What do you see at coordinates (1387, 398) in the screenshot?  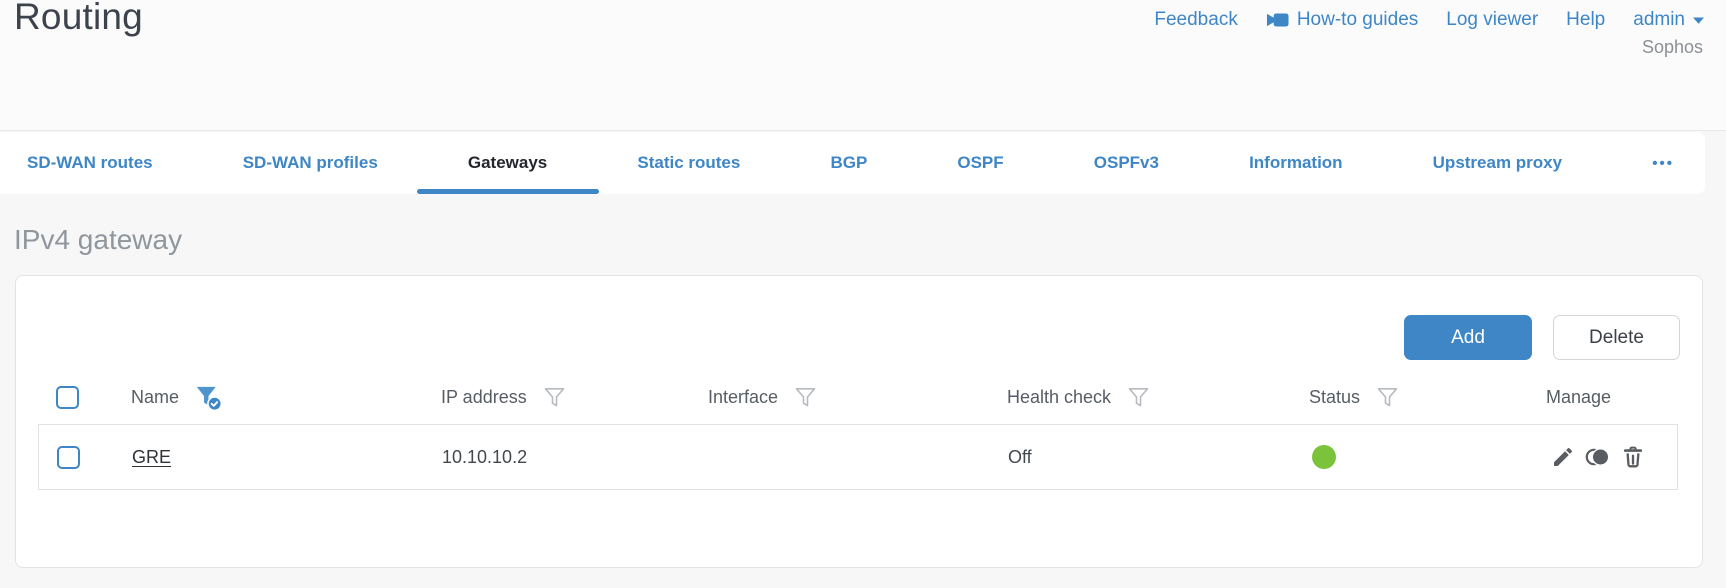 I see `filter-icon-status` at bounding box center [1387, 398].